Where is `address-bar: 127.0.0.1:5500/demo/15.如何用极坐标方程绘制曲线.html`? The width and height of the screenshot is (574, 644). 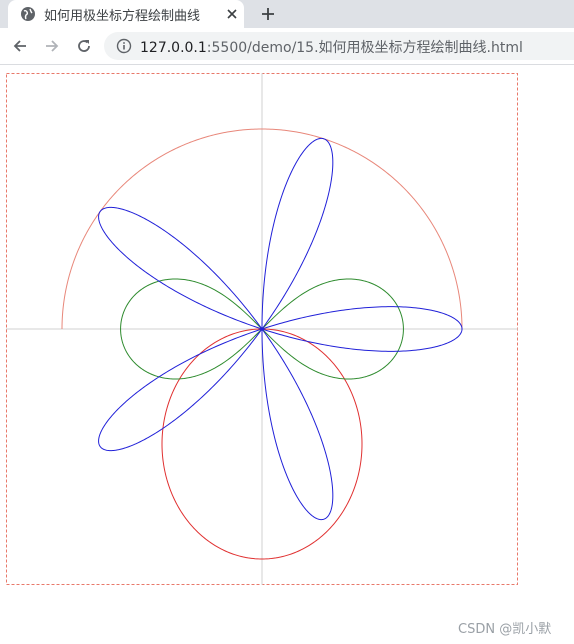 address-bar: 127.0.0.1:5500/demo/15.如何用极坐标方程绘制曲线.html is located at coordinates (339, 46).